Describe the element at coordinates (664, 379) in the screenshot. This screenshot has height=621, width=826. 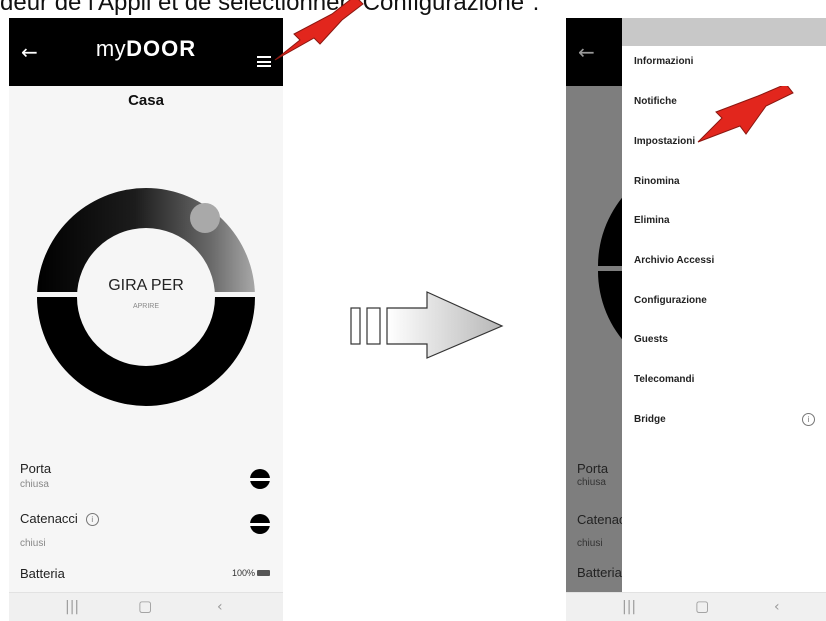
I see `menu-item-telecomandi: Telecomandi` at that location.